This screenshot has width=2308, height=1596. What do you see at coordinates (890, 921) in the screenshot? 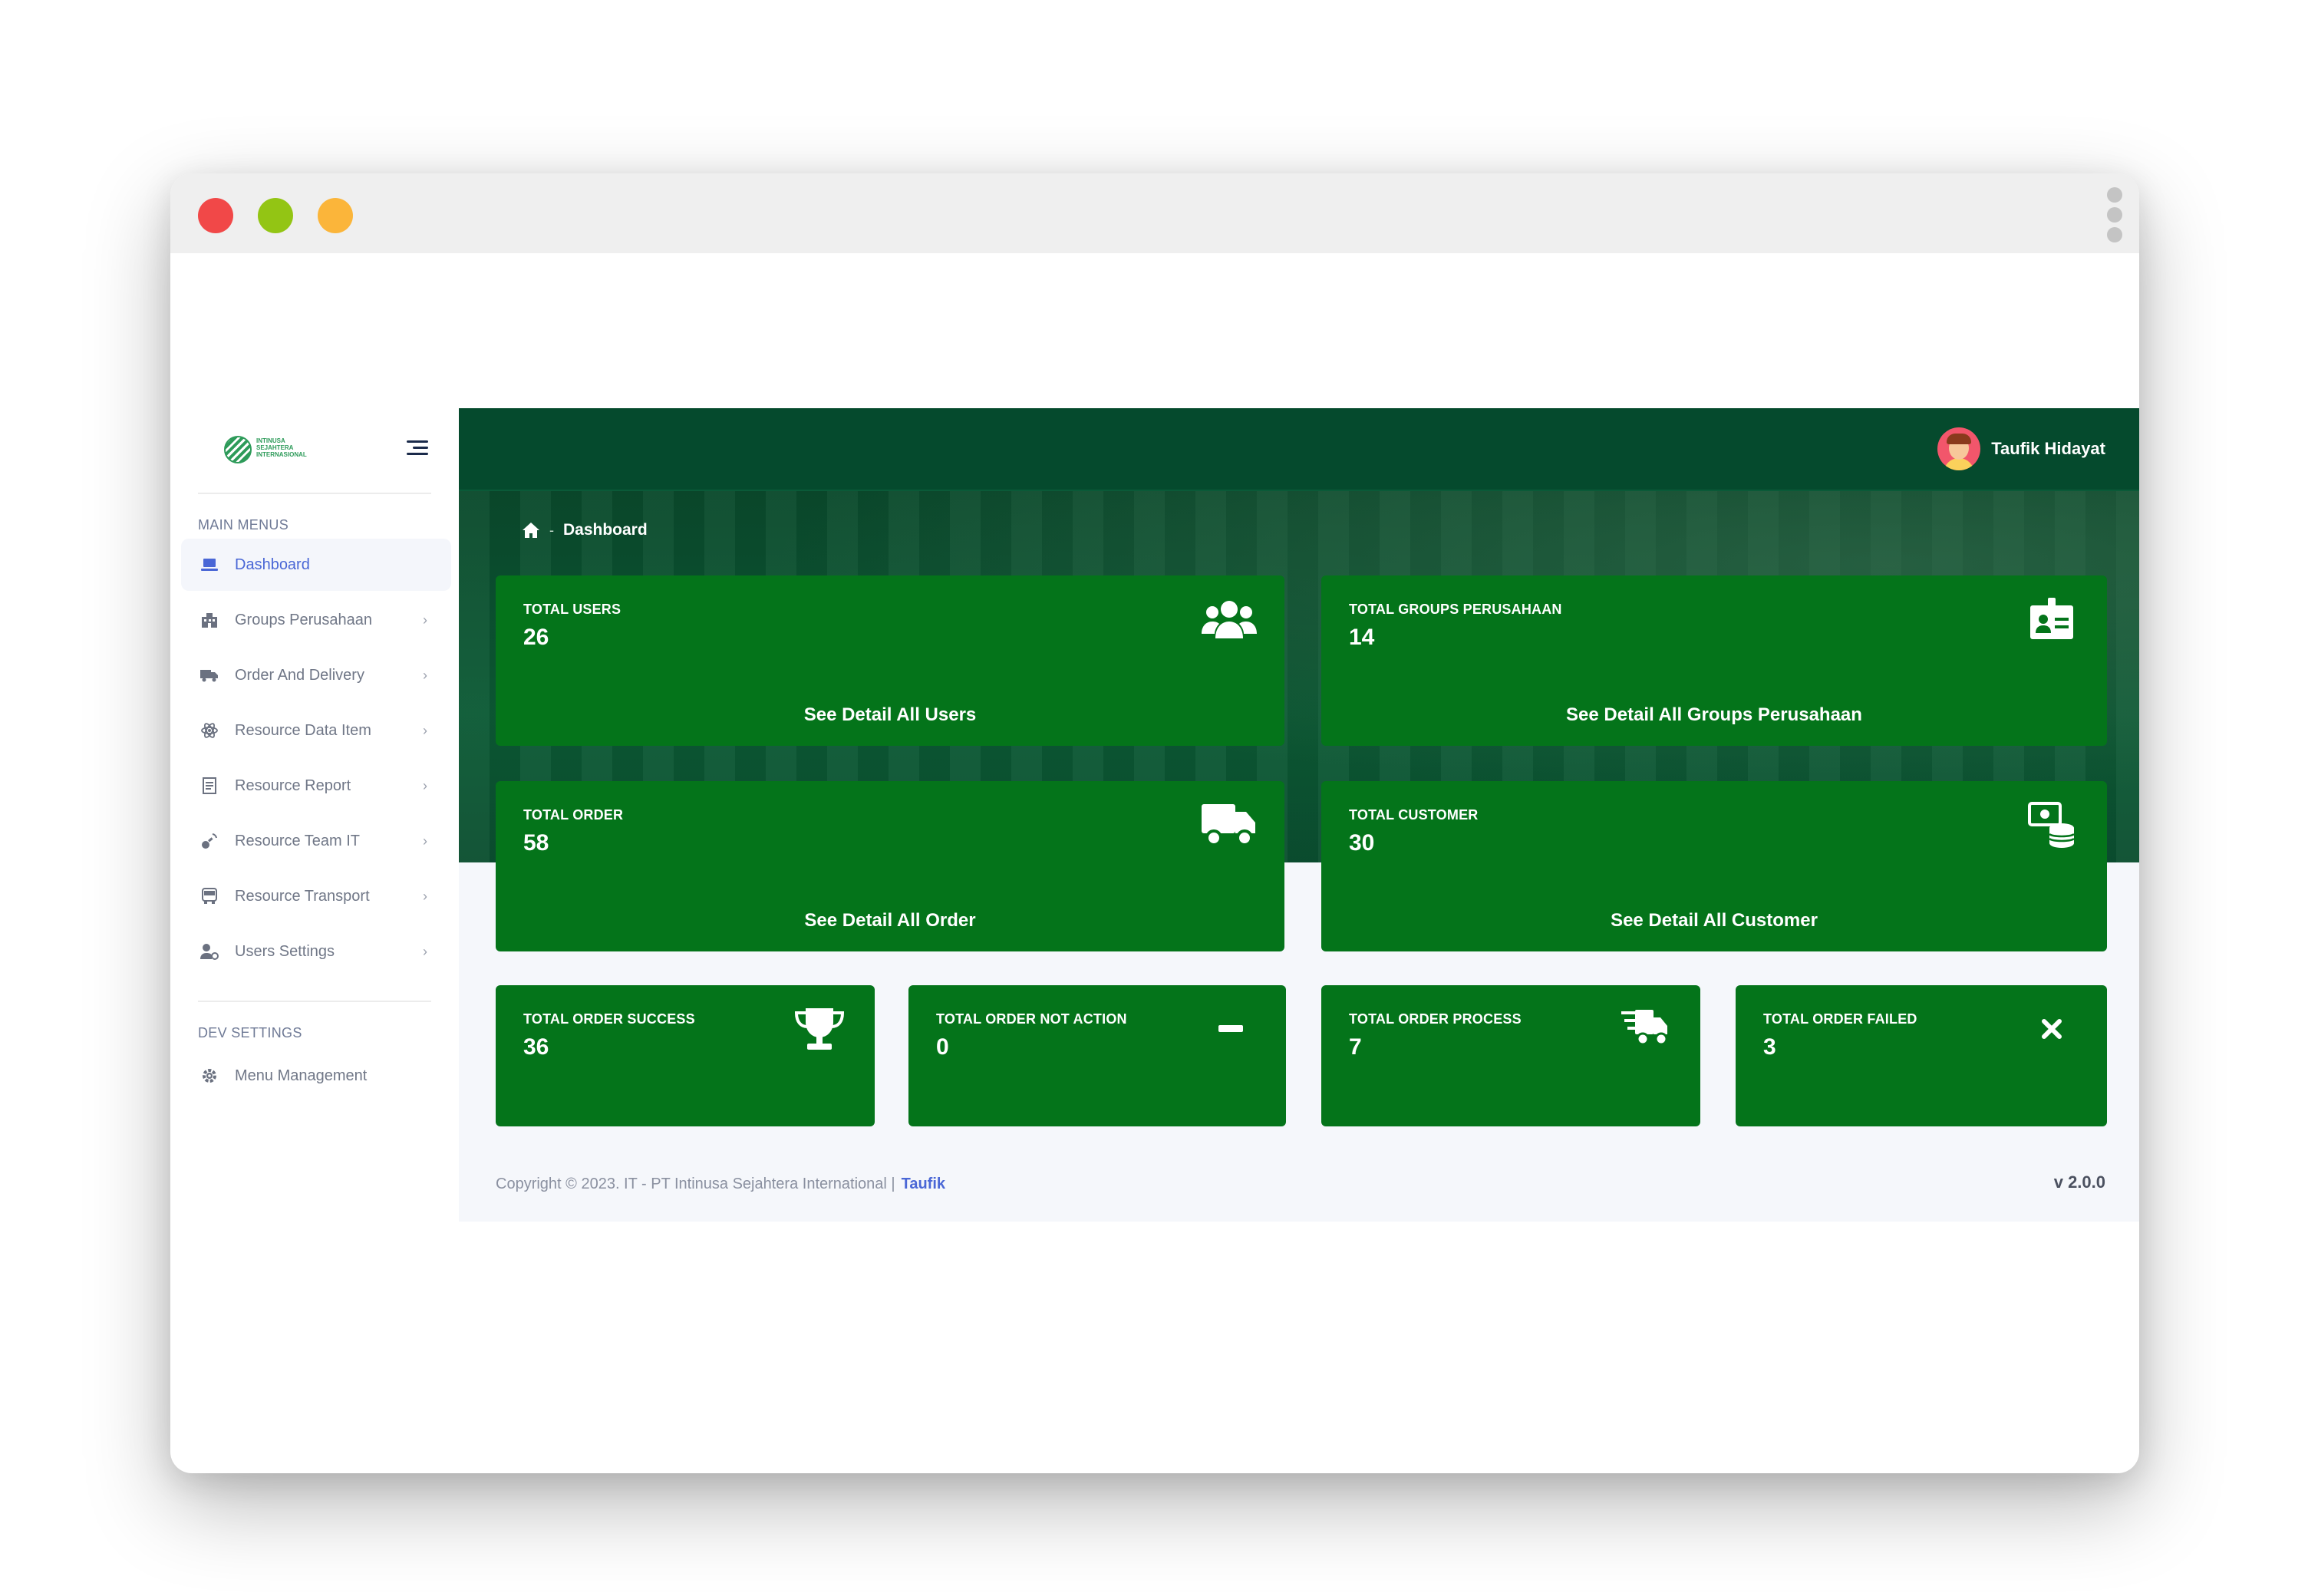
I see `see-detail-order-link: See Detail All Order` at bounding box center [890, 921].